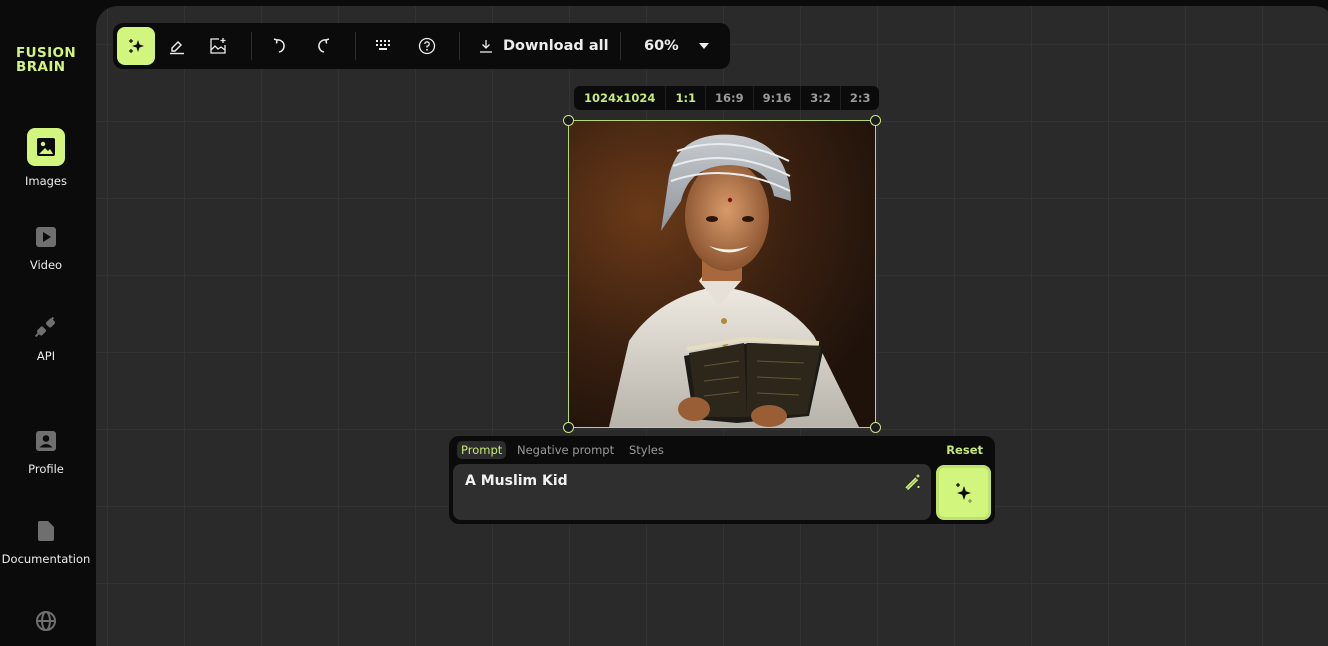  What do you see at coordinates (964, 450) in the screenshot?
I see `reset-button: Reset` at bounding box center [964, 450].